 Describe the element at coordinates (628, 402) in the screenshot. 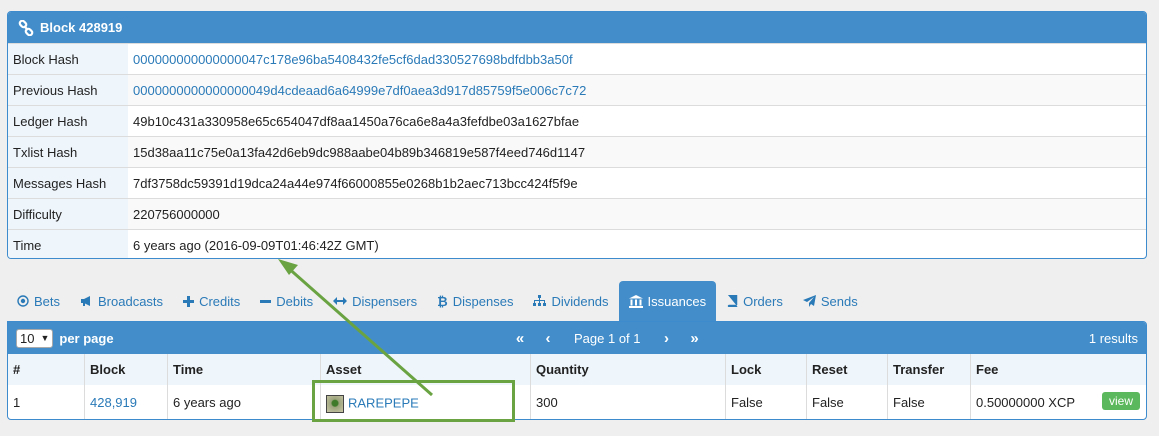

I see `row-quantity: 300` at that location.